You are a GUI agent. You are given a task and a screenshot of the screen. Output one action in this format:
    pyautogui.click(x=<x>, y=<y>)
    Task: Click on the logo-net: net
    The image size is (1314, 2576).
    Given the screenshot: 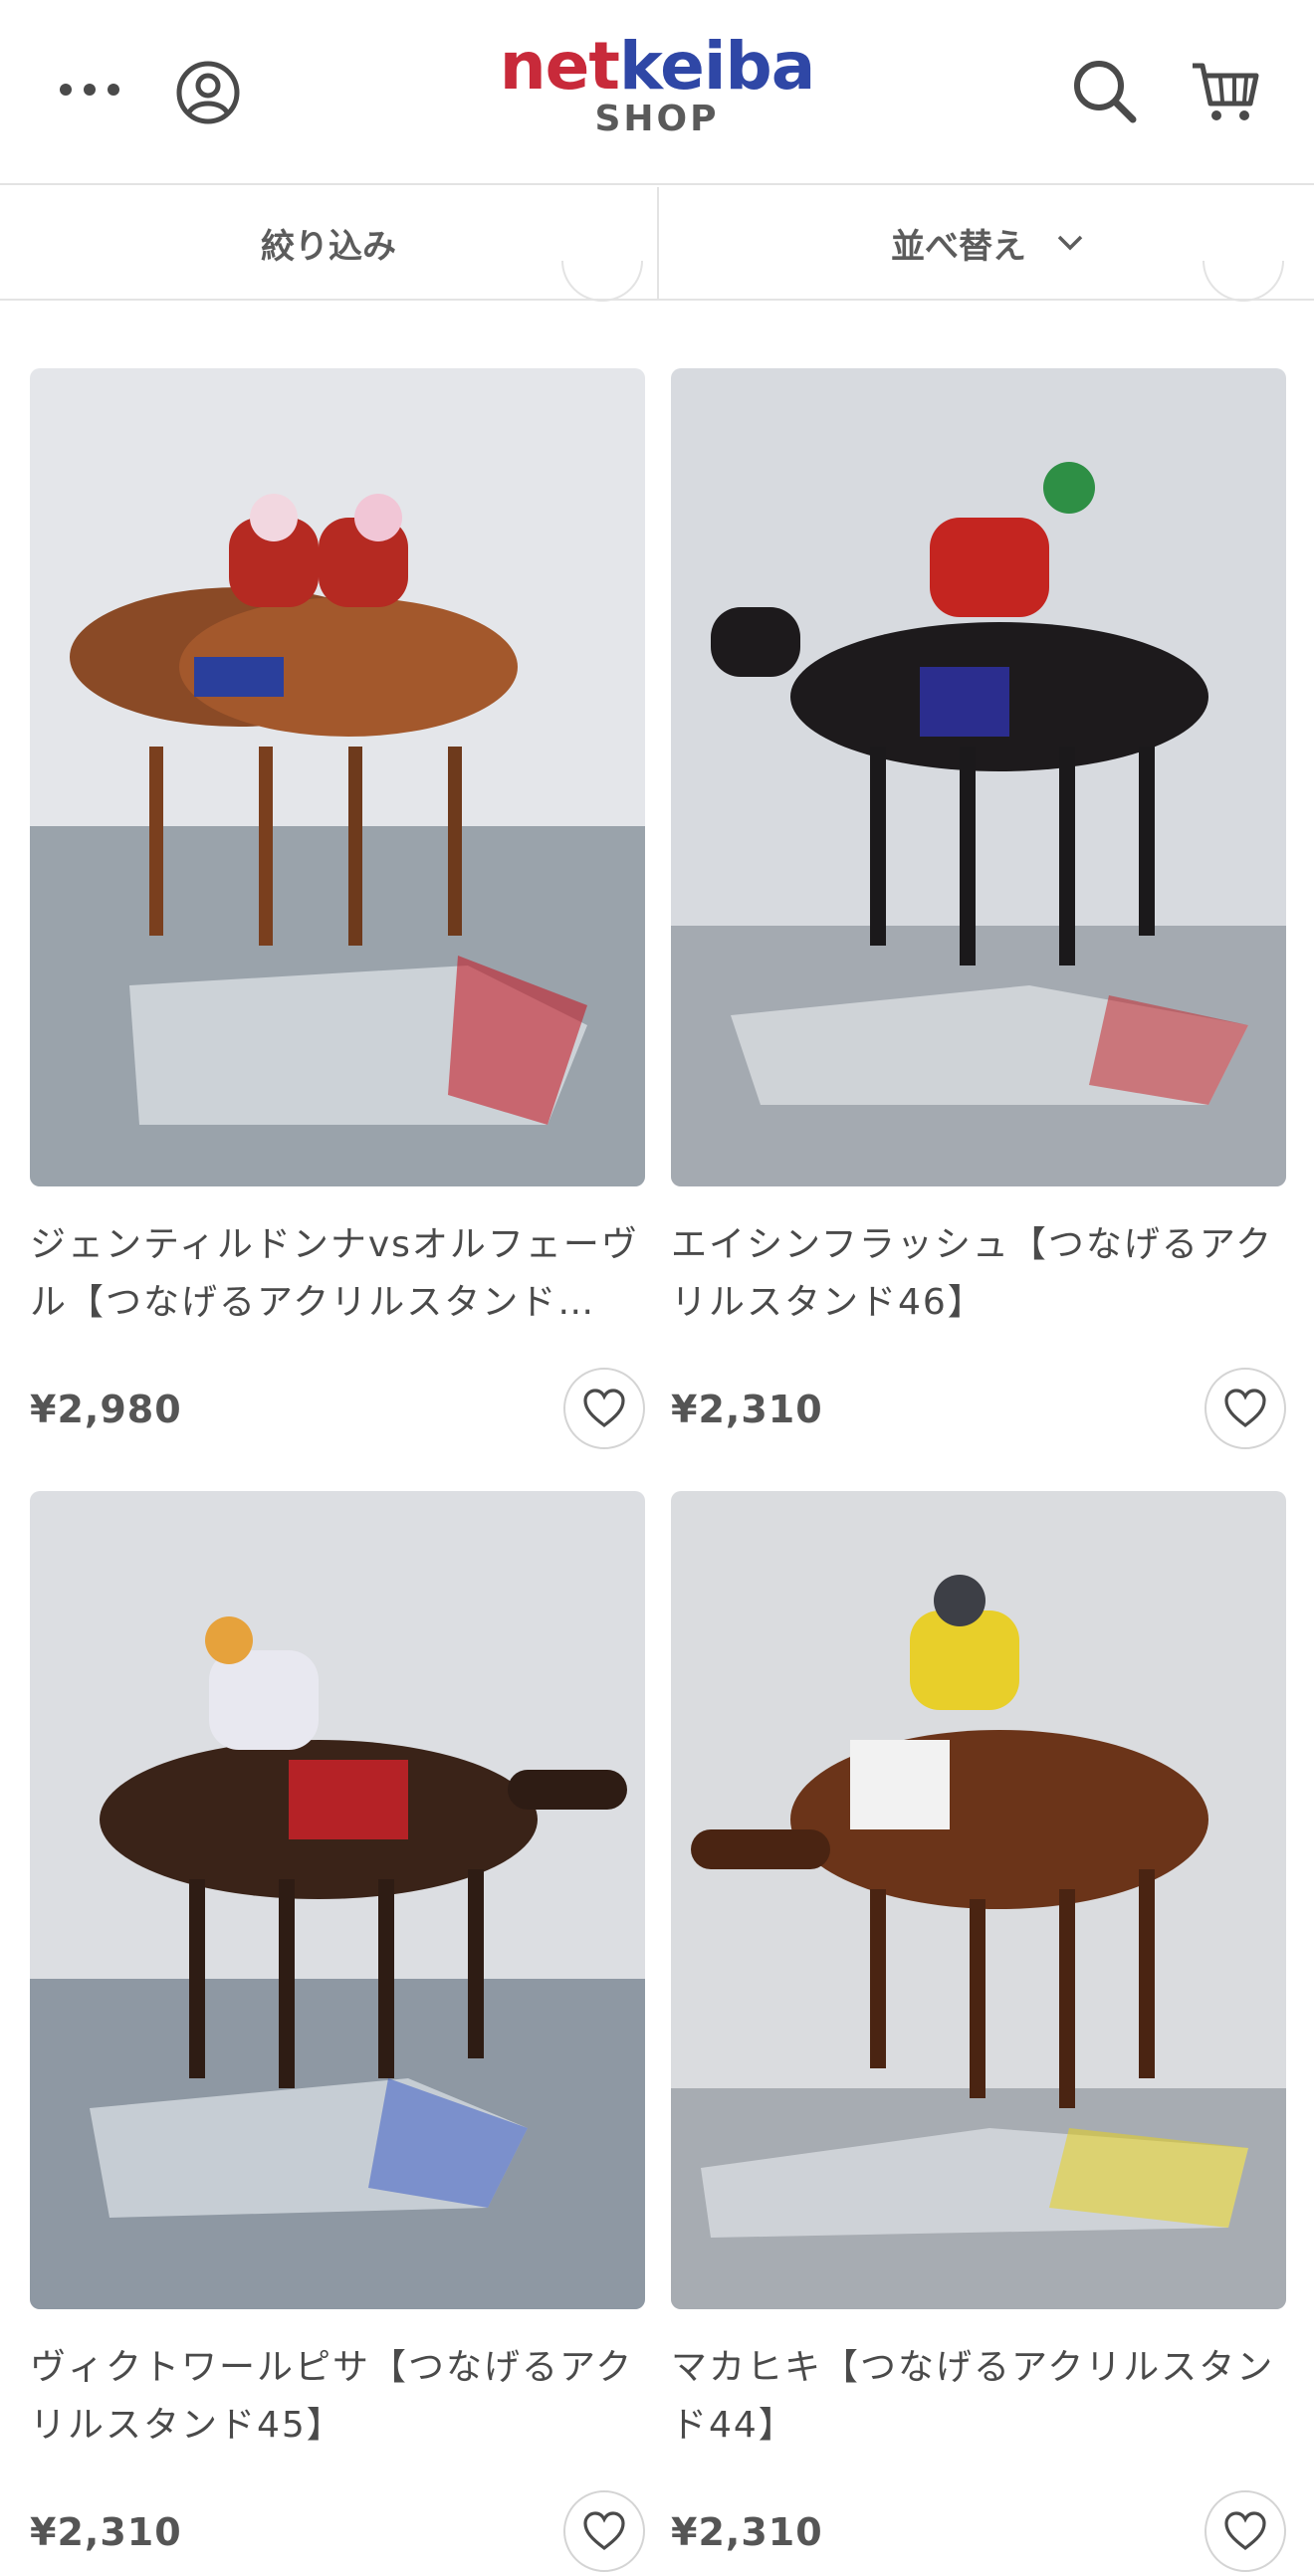 What is the action you would take?
    pyautogui.click(x=559, y=66)
    